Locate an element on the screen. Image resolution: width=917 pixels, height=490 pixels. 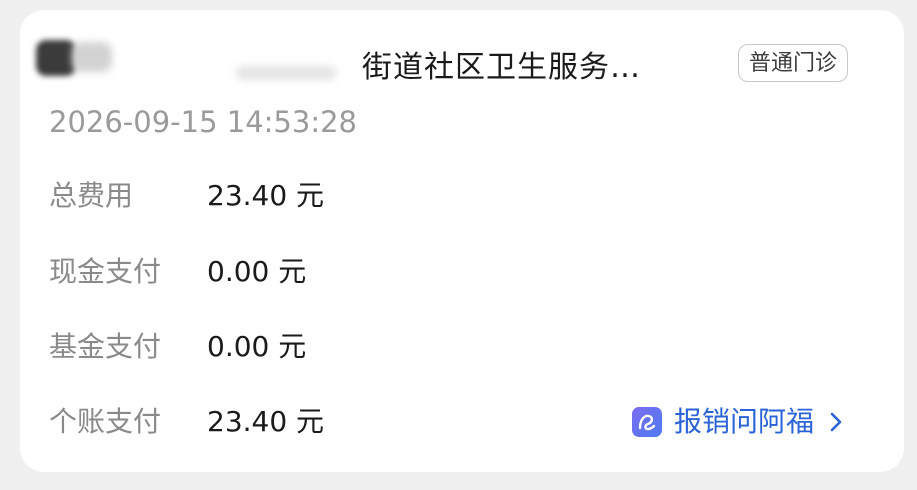
fee-row-total: 总费用 23.40 元 is located at coordinates (464, 196).